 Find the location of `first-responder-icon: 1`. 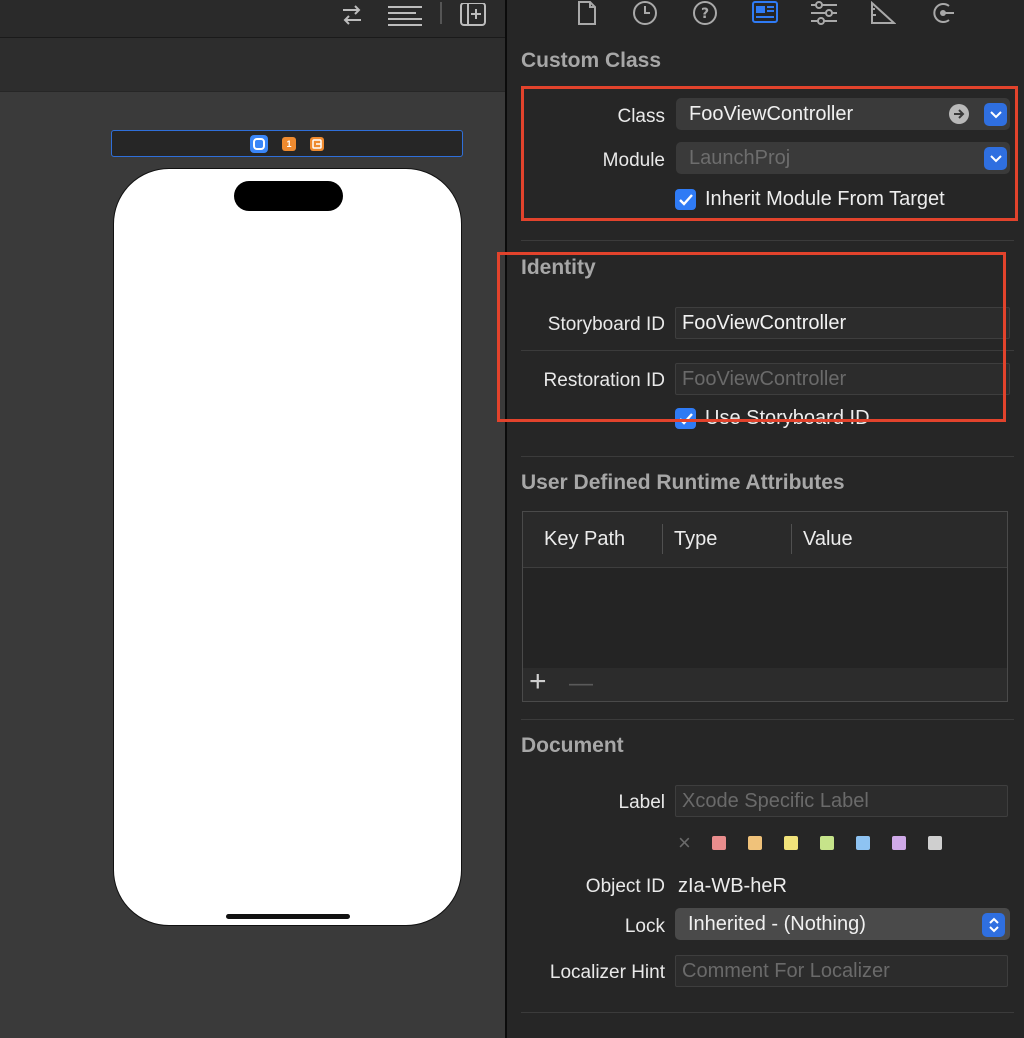

first-responder-icon: 1 is located at coordinates (289, 143).